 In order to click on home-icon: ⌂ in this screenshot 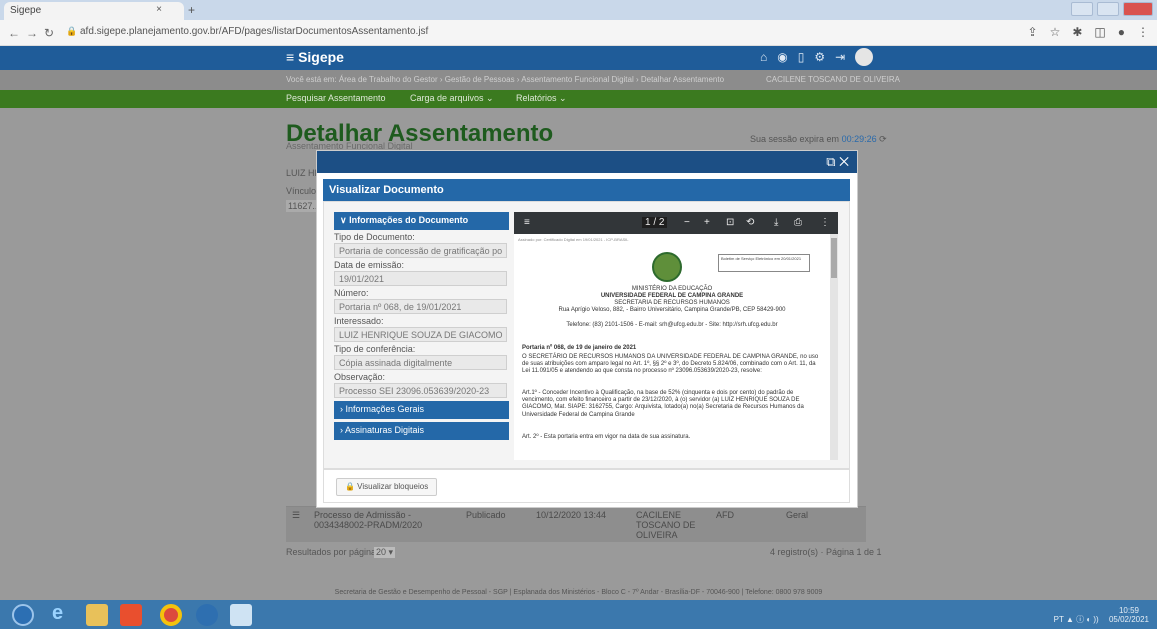, I will do `click(763, 58)`.